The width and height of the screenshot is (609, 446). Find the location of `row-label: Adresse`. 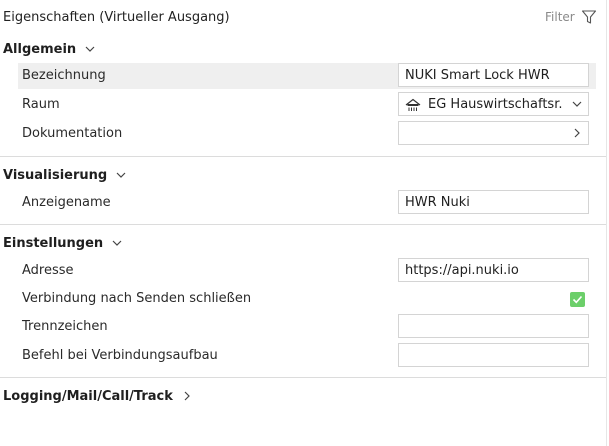

row-label: Adresse is located at coordinates (48, 270).